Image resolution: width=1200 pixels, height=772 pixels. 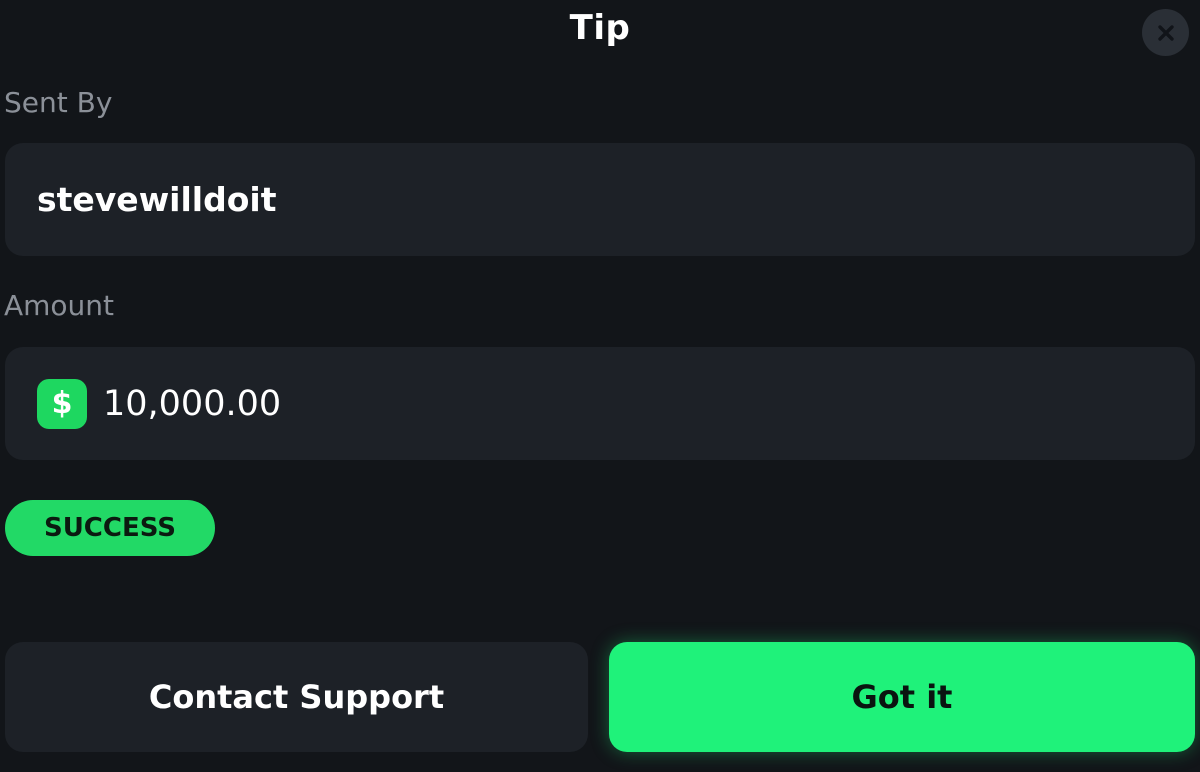 I want to click on close-button, so click(x=1165, y=32).